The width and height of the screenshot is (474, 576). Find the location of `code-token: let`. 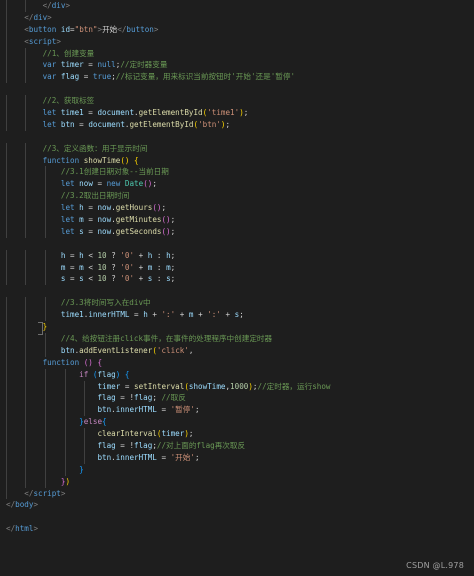

code-token: let is located at coordinates (49, 113).